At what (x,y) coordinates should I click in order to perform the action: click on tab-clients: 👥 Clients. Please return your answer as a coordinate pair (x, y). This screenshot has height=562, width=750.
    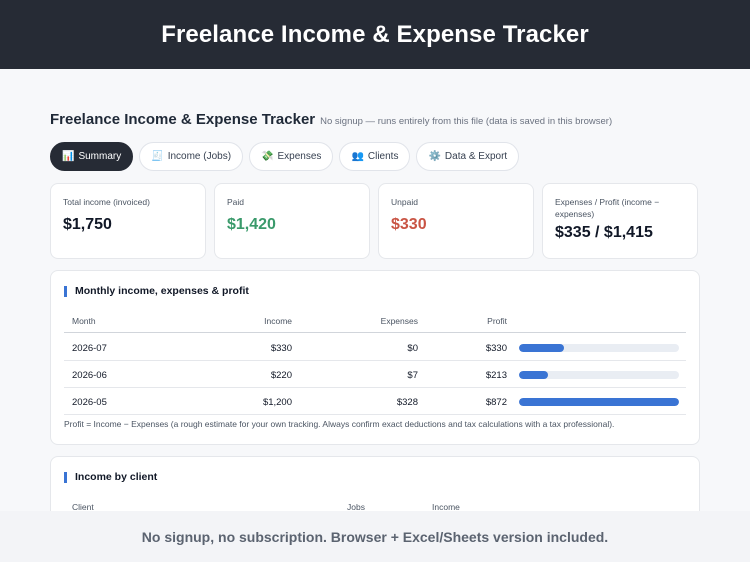
    Looking at the image, I should click on (375, 156).